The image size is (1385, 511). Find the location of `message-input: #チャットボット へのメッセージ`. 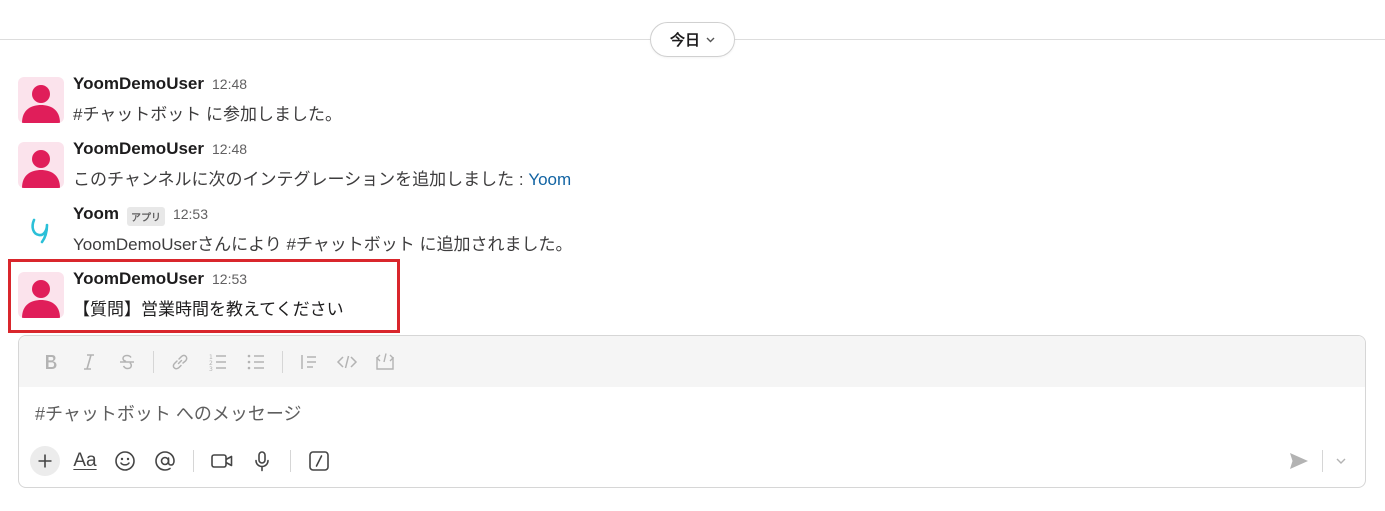

message-input: #チャットボット へのメッセージ is located at coordinates (168, 413).